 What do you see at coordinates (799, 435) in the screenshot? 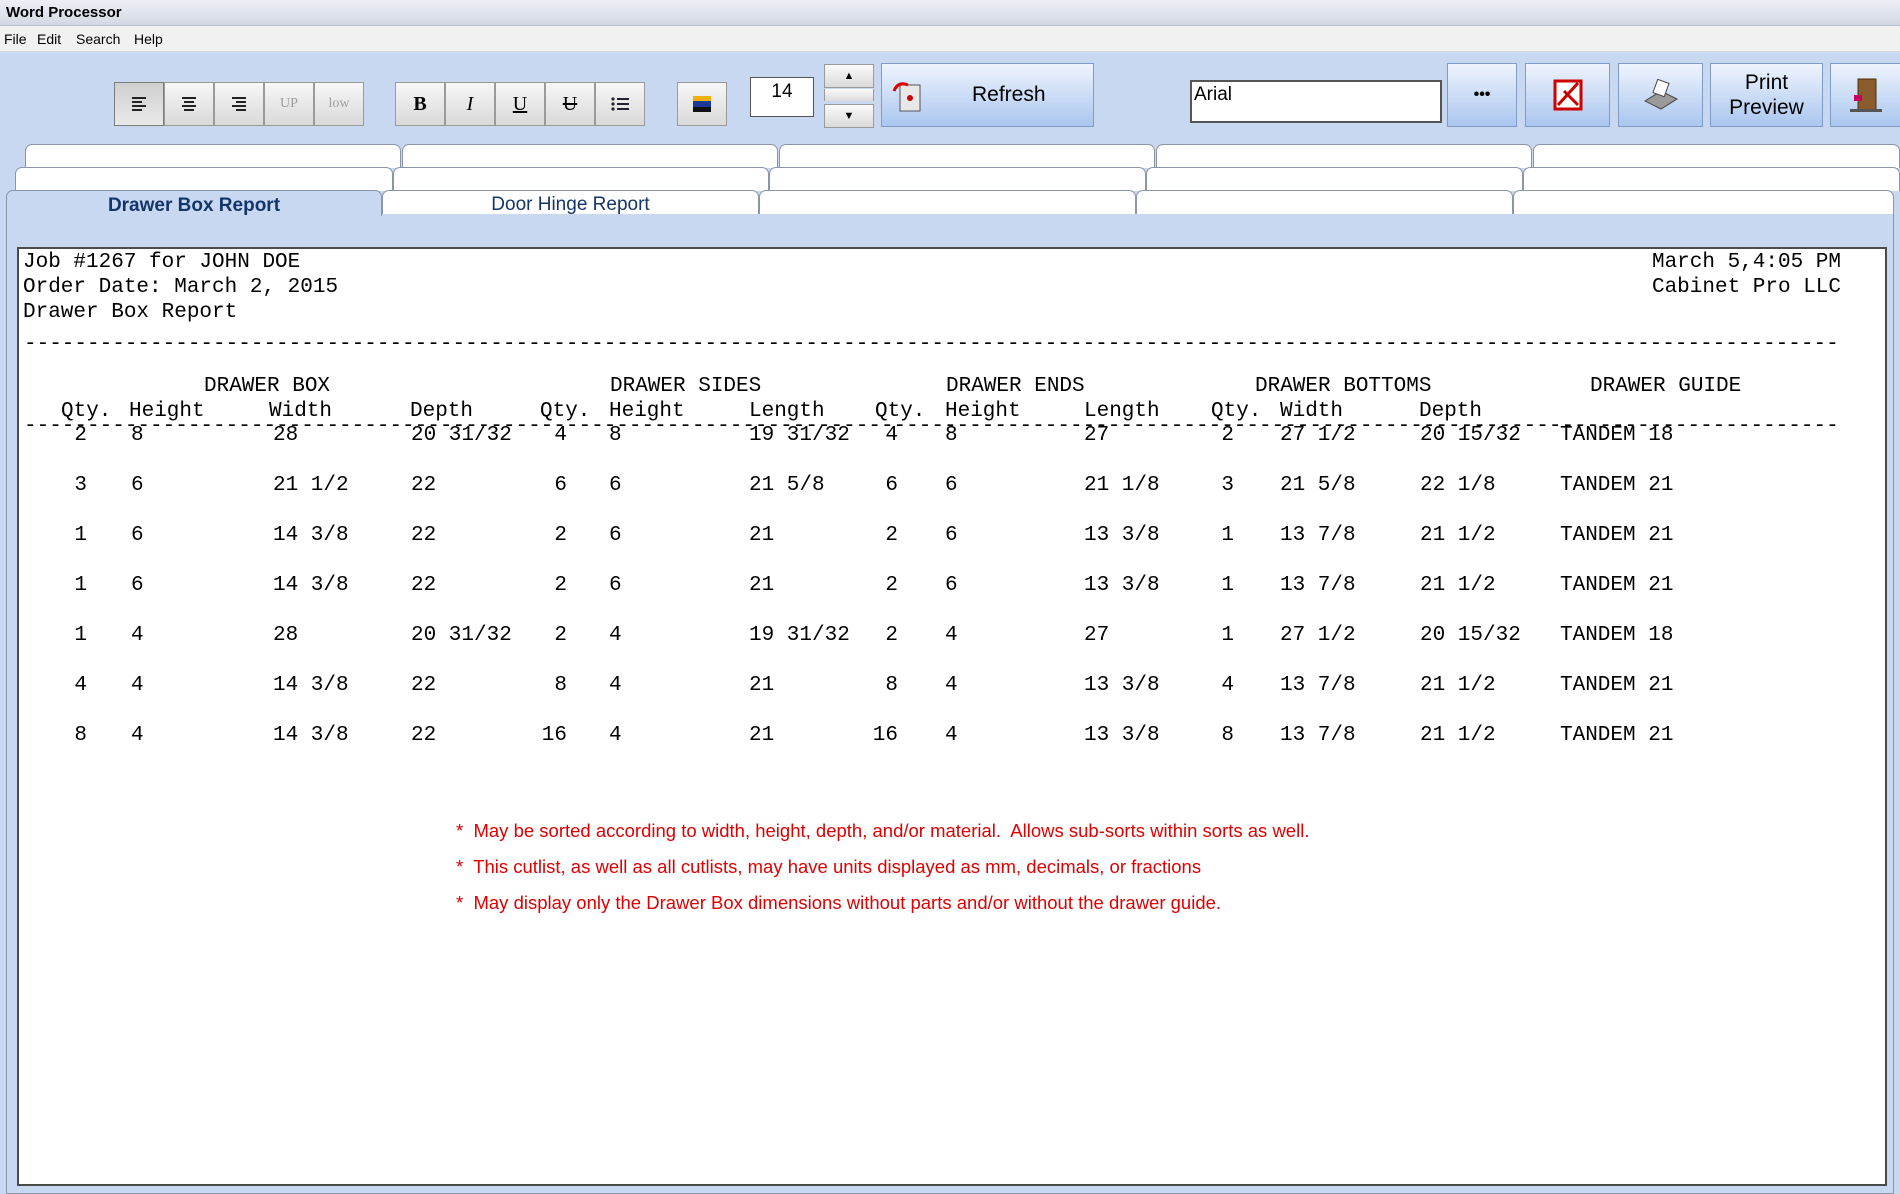
I see `table-cell: 19 31/32` at bounding box center [799, 435].